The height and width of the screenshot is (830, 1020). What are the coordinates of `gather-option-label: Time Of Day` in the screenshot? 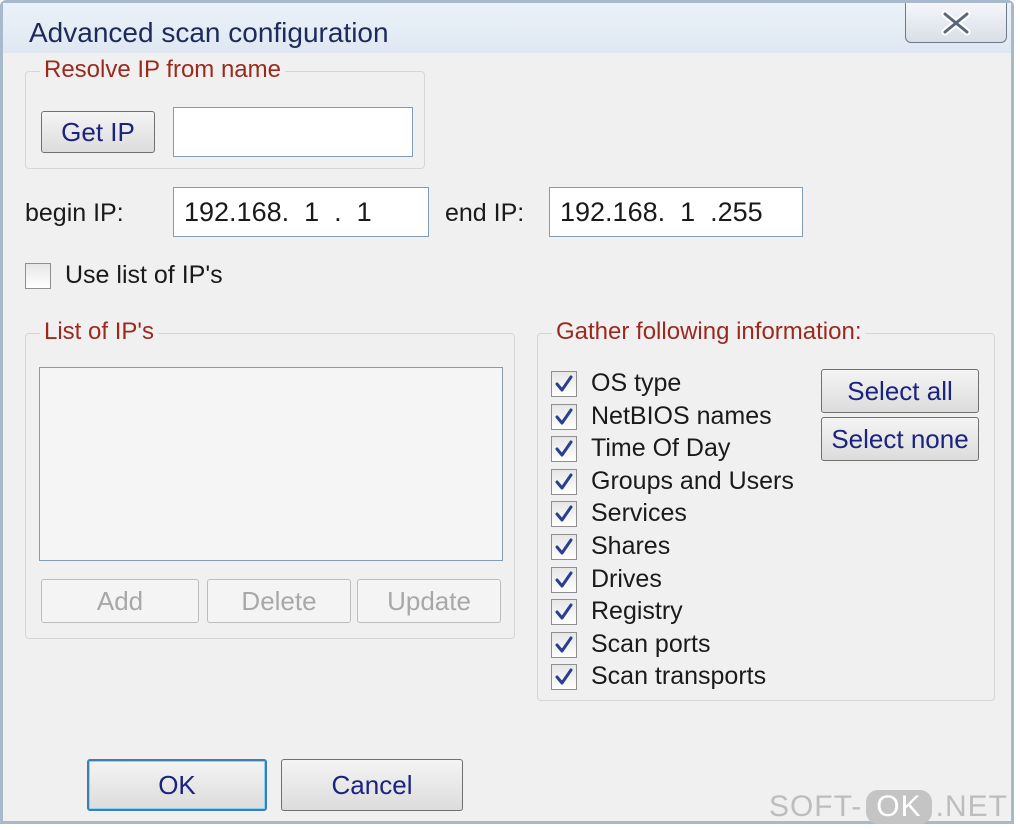 It's located at (661, 448).